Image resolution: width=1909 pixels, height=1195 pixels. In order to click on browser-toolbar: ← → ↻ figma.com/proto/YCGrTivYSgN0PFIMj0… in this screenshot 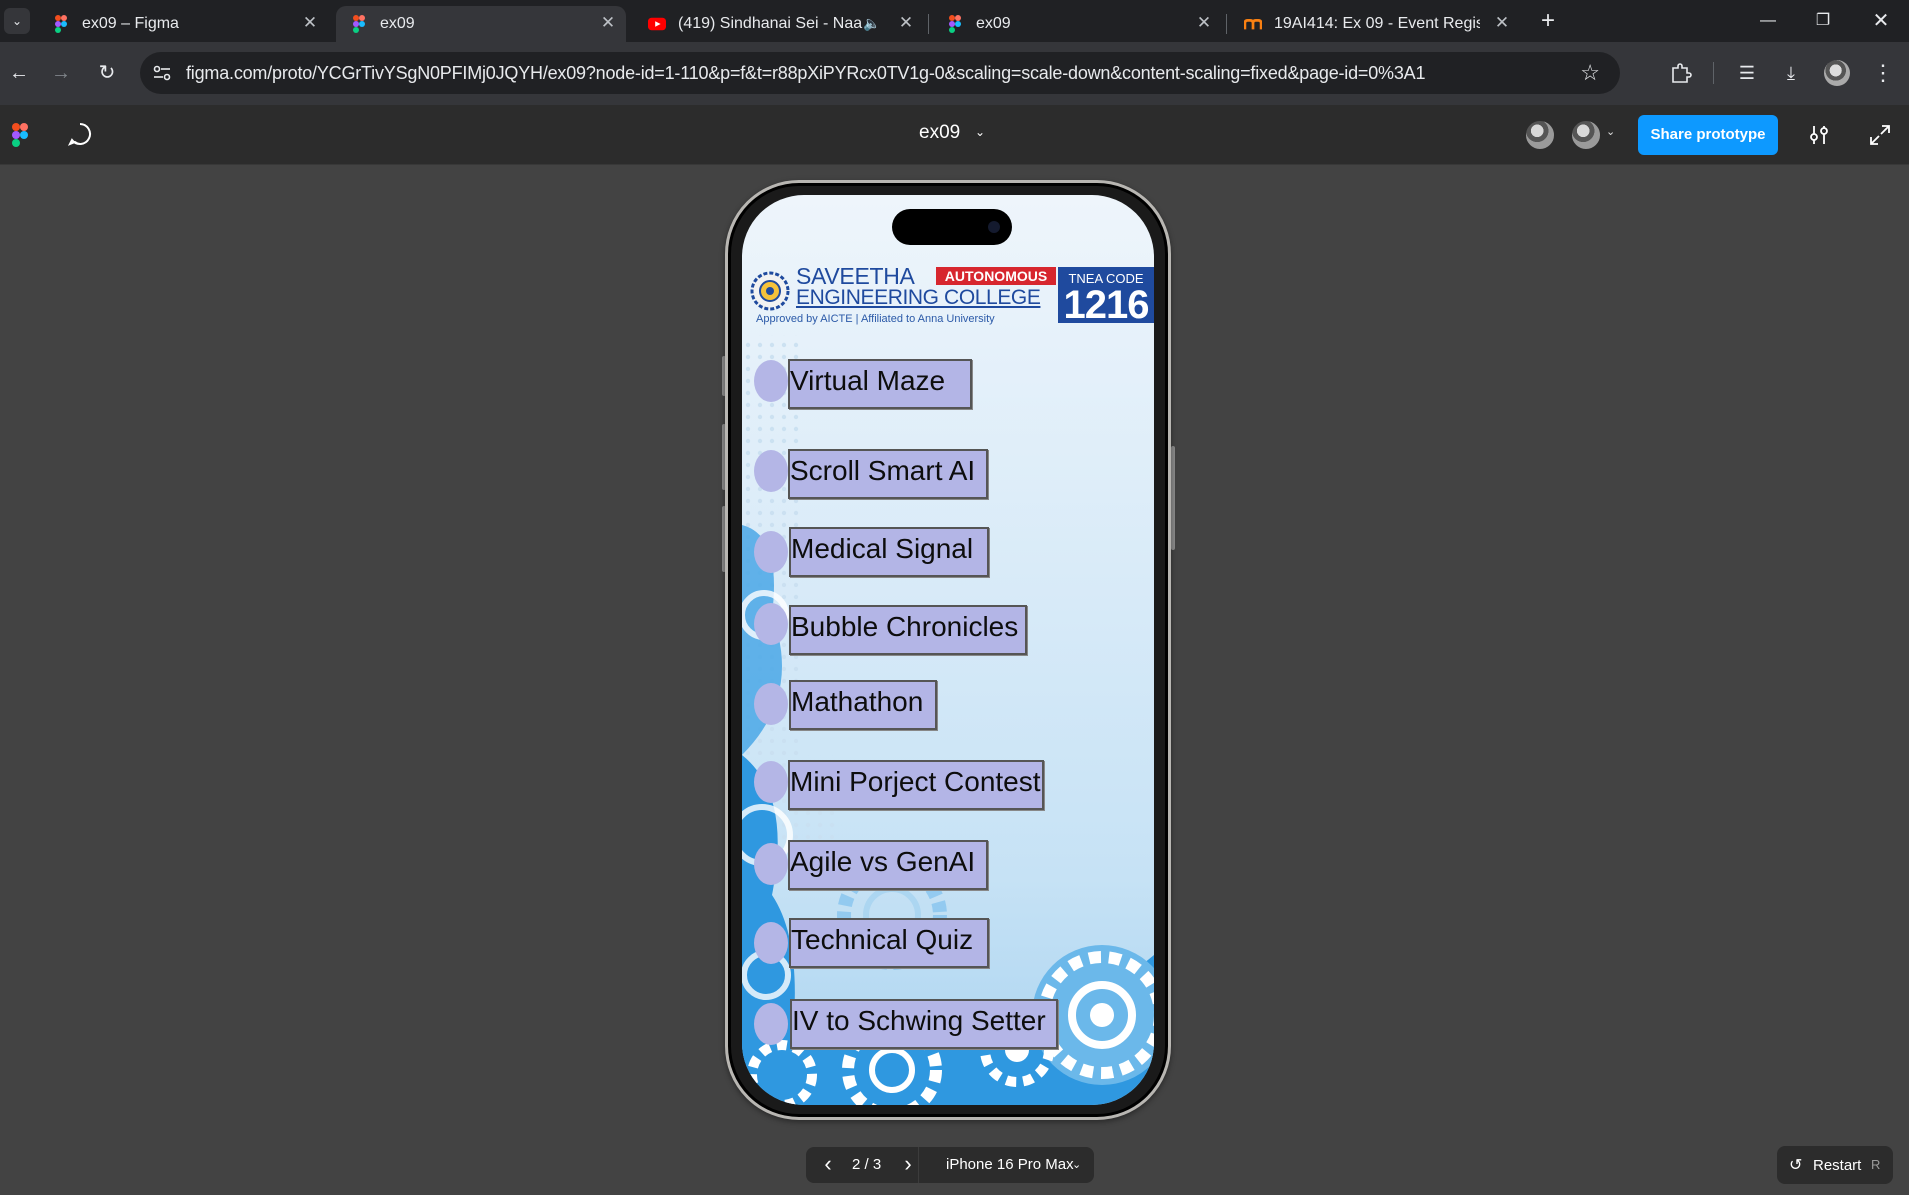, I will do `click(954, 73)`.